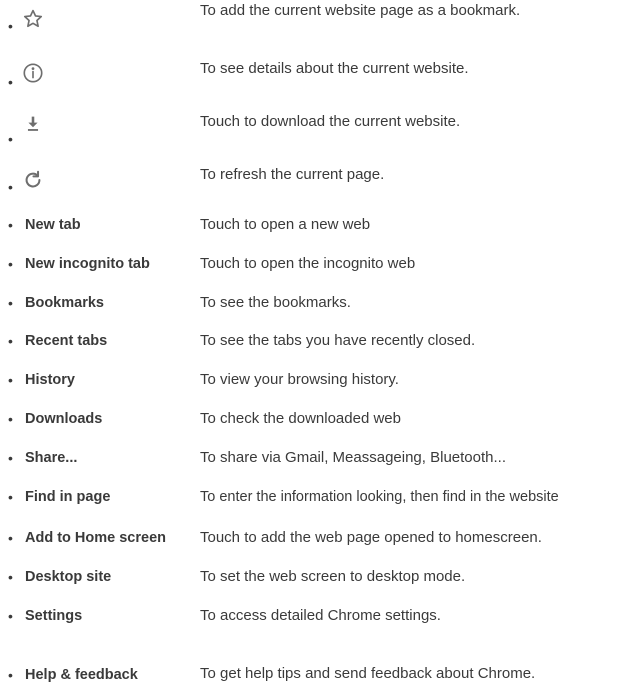 This screenshot has height=684, width=638. I want to click on download-icon, so click(33, 124).